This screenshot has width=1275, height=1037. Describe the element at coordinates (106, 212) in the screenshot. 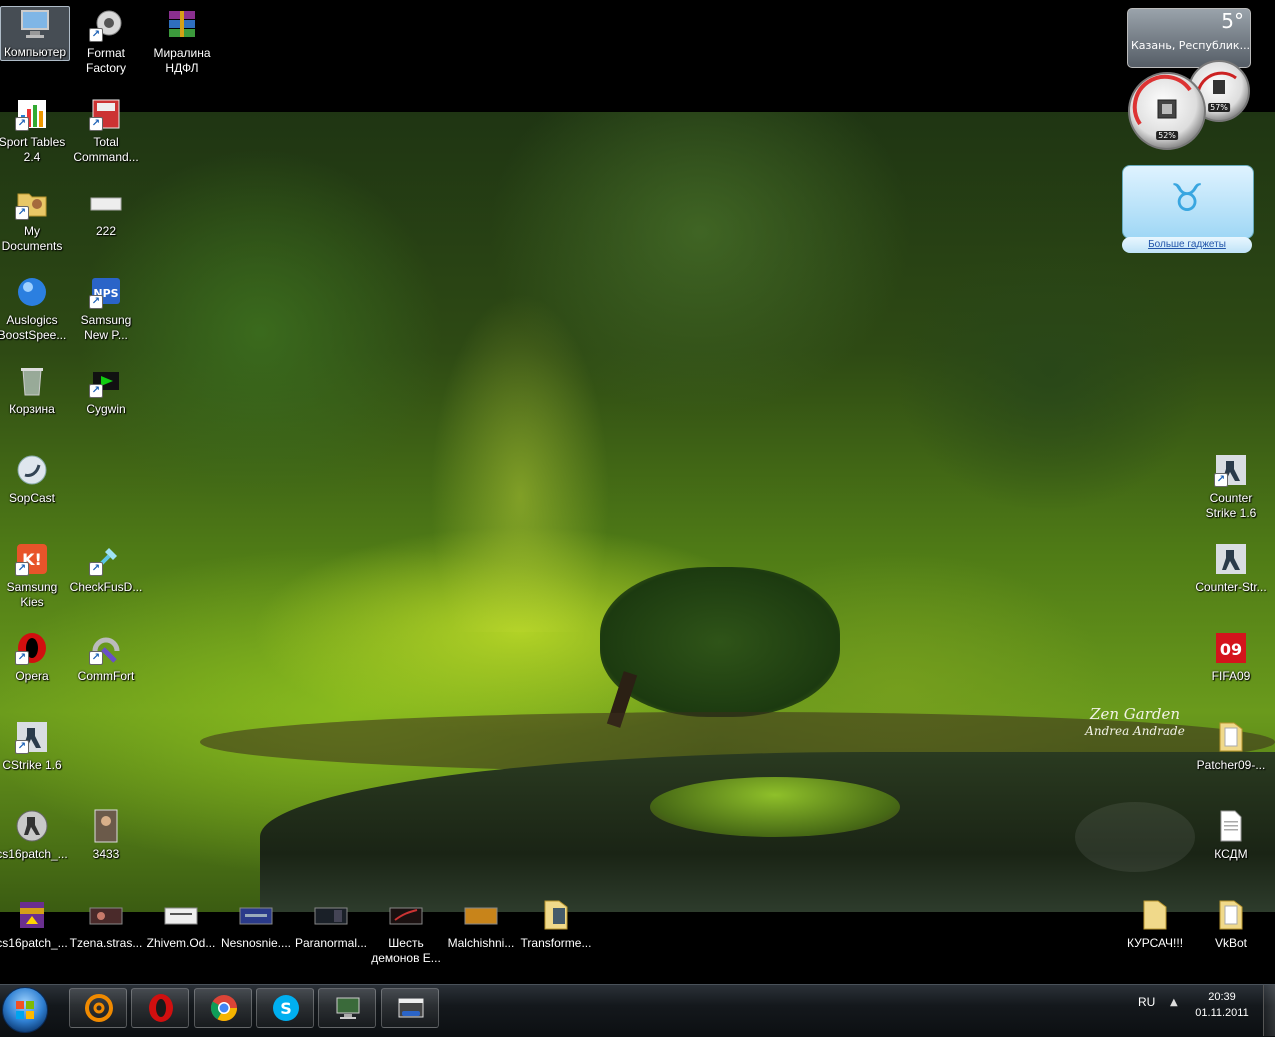

I see `desktop-icon-222: 222` at that location.